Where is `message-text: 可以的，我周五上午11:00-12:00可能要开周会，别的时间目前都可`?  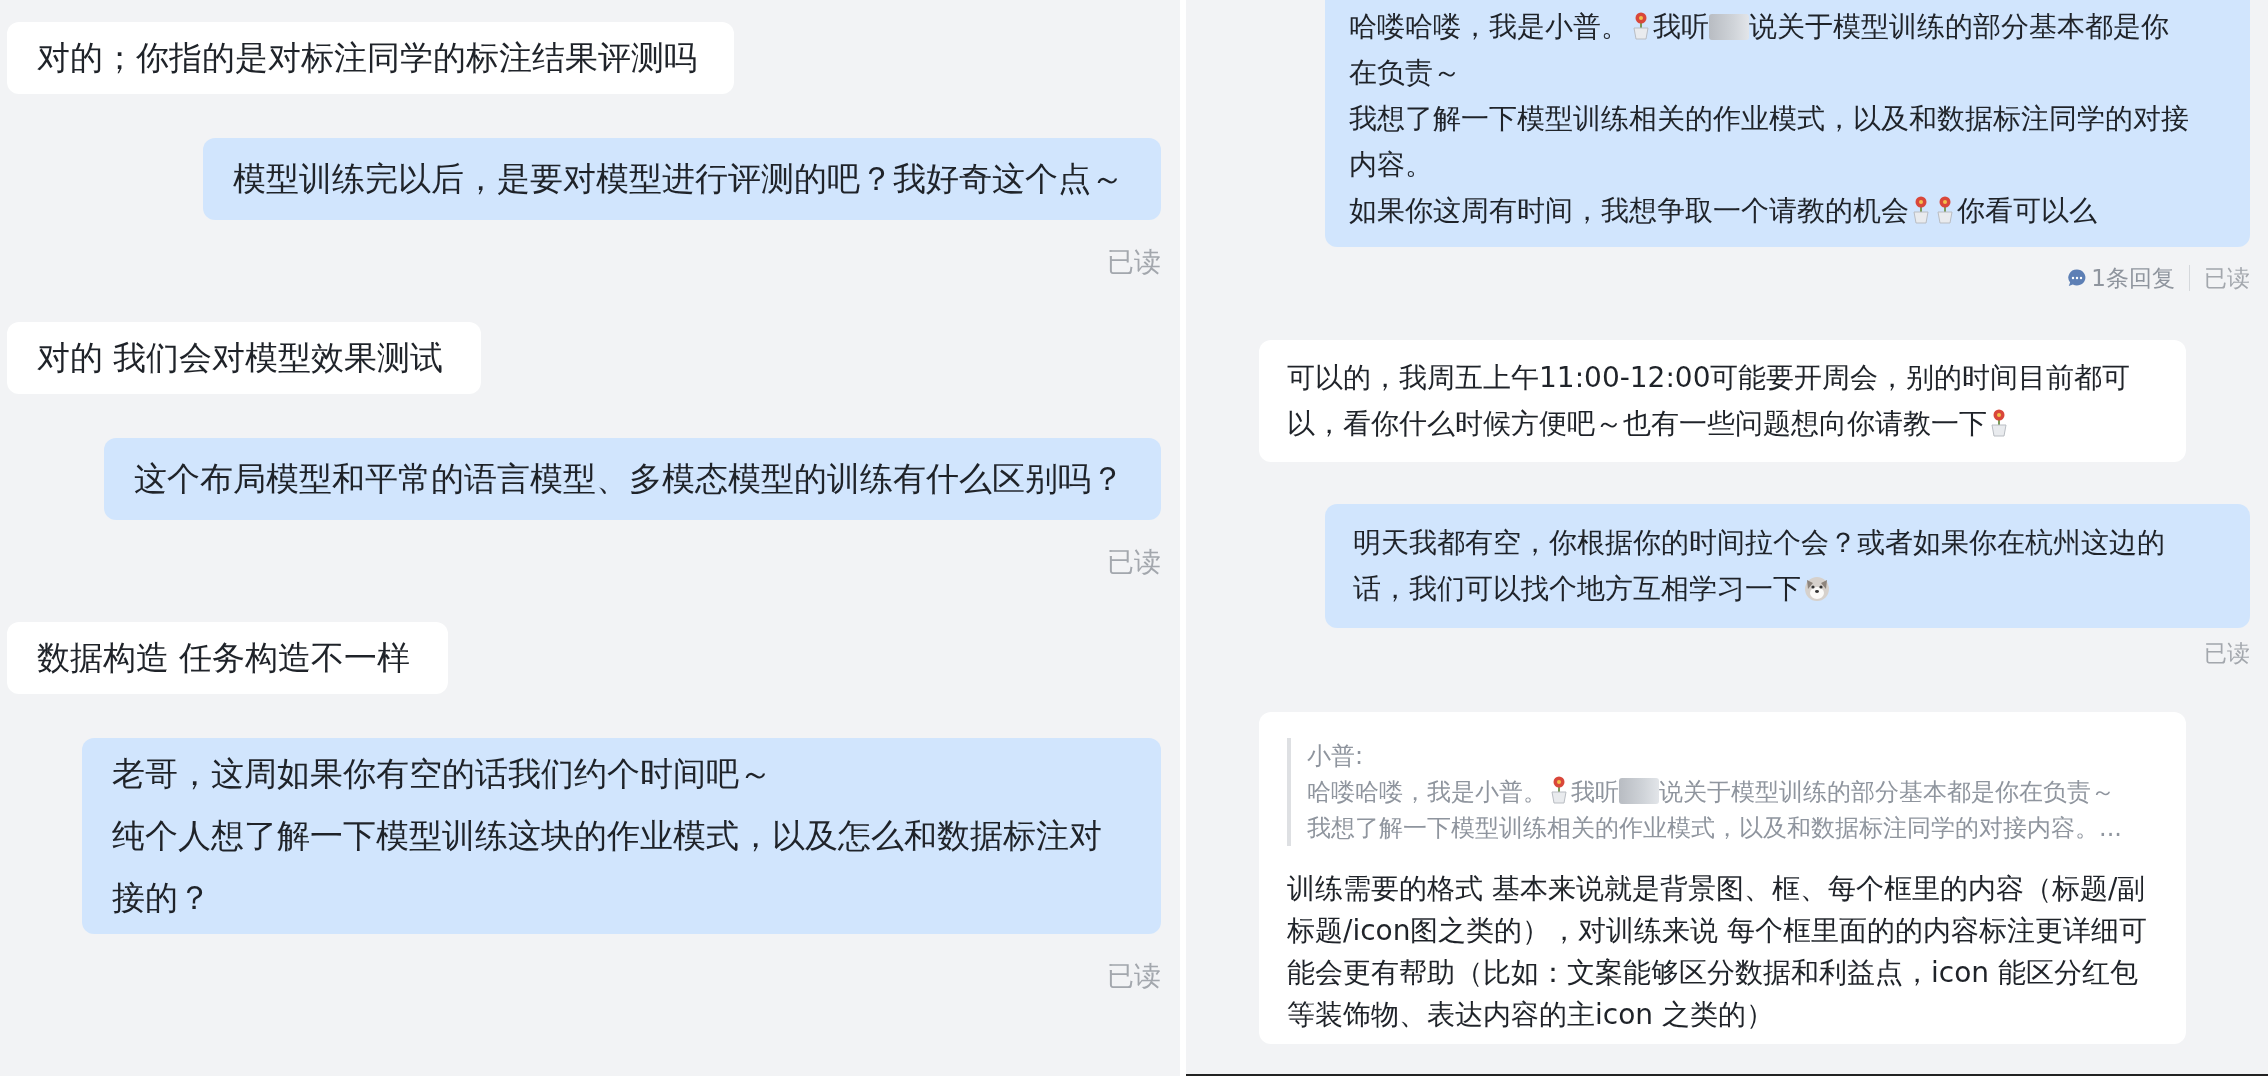
message-text: 可以的，我周五上午11:00-12:00可能要开周会，别的时间目前都可 is located at coordinates (1709, 377).